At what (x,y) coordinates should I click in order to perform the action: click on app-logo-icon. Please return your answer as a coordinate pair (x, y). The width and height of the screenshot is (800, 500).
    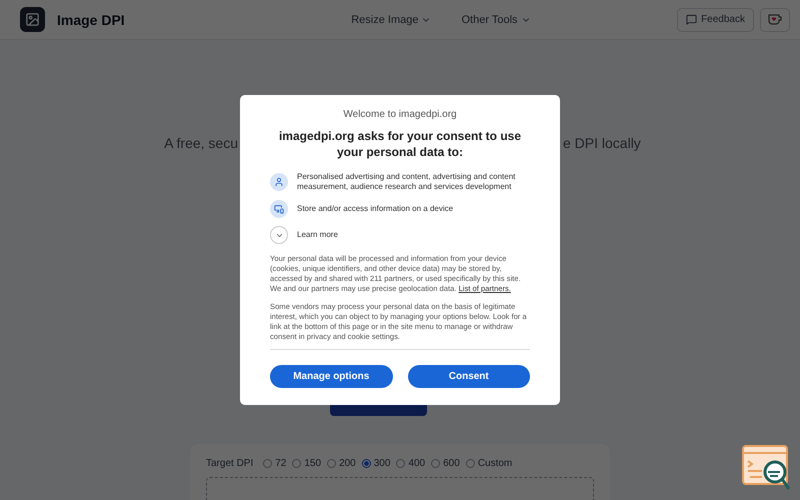
    Looking at the image, I should click on (32, 19).